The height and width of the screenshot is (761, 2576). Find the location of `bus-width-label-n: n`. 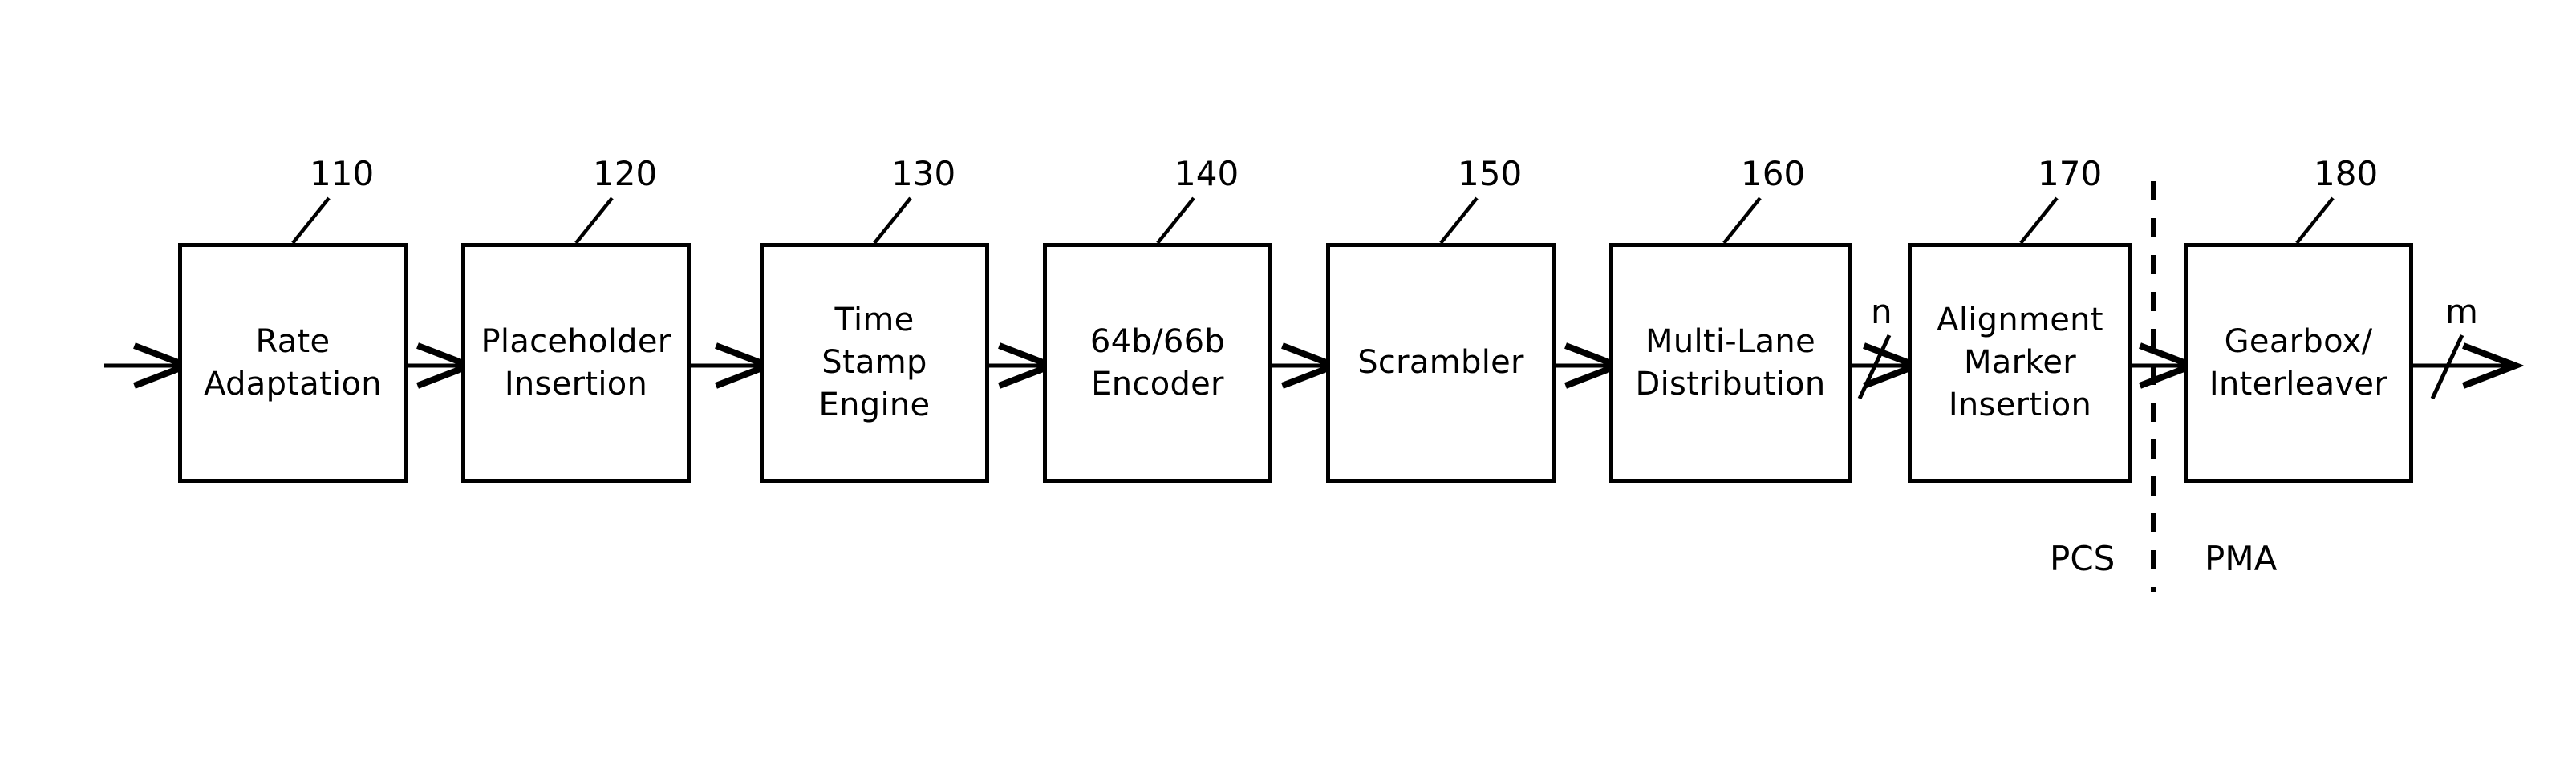

bus-width-label-n: n is located at coordinates (1881, 311).